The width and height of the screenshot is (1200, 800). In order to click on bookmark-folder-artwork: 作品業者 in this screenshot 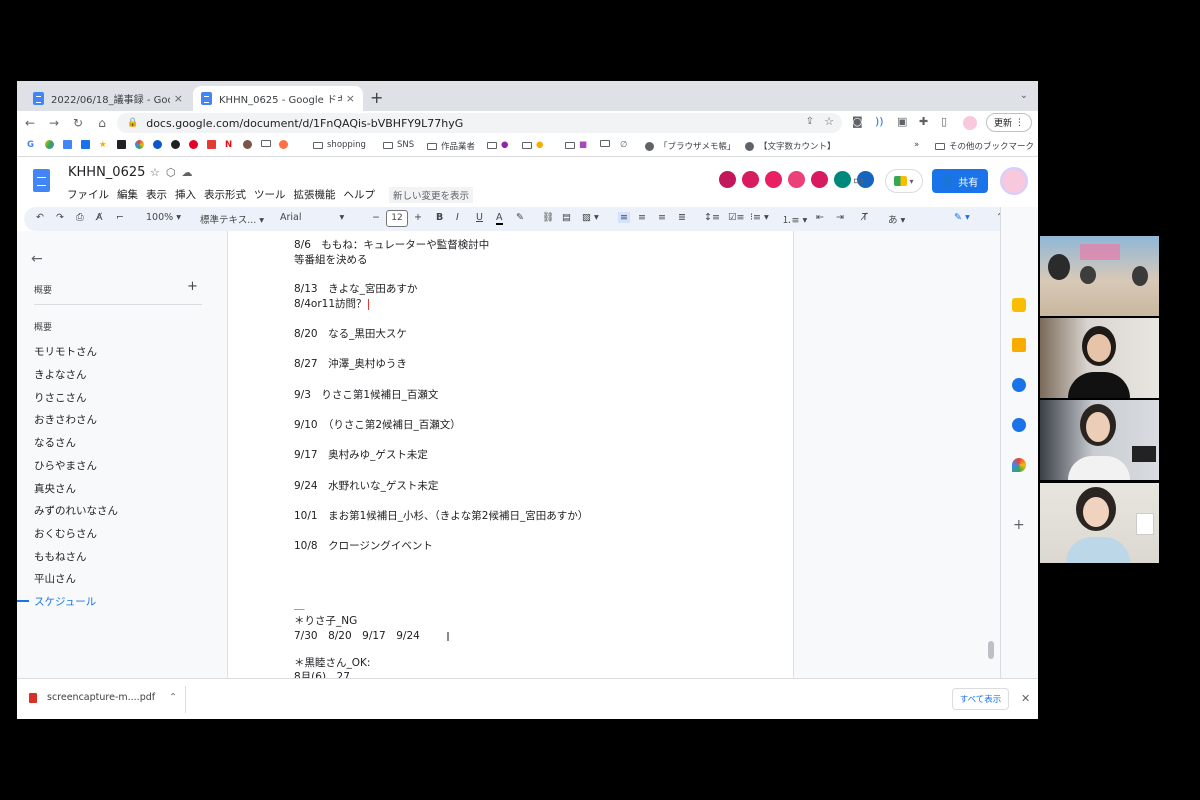, I will do `click(451, 146)`.